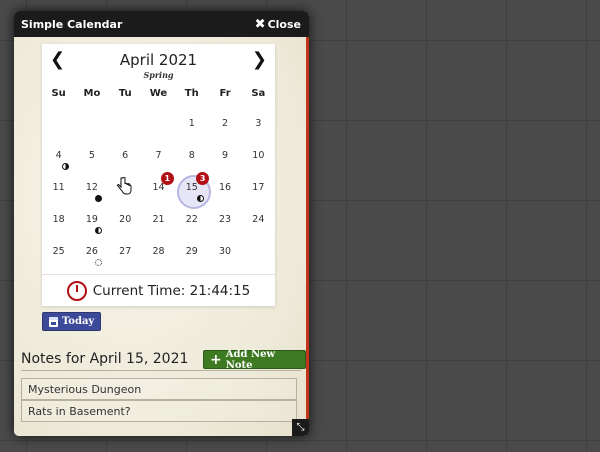 The image size is (600, 452). Describe the element at coordinates (191, 154) in the screenshot. I see `calendar-day: 8` at that location.